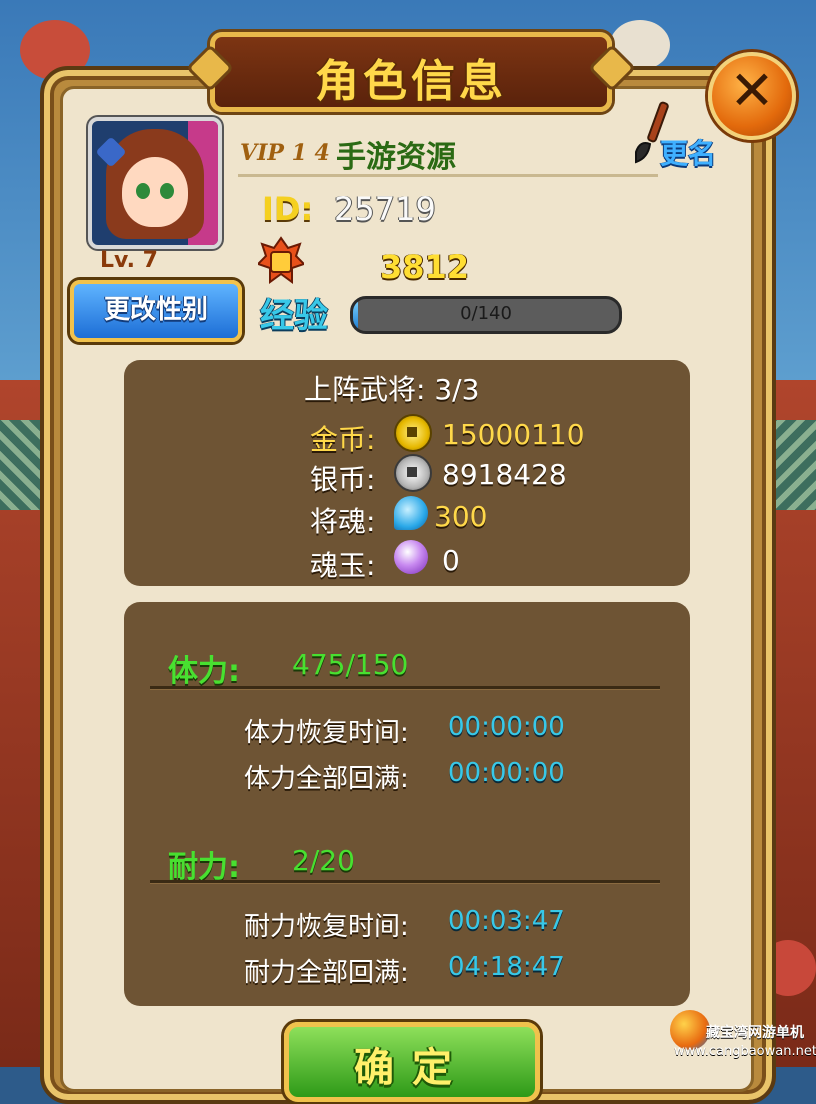 The height and width of the screenshot is (1104, 816). What do you see at coordinates (506, 967) in the screenshot?
I see `endurance-full-time: 04:18:47` at bounding box center [506, 967].